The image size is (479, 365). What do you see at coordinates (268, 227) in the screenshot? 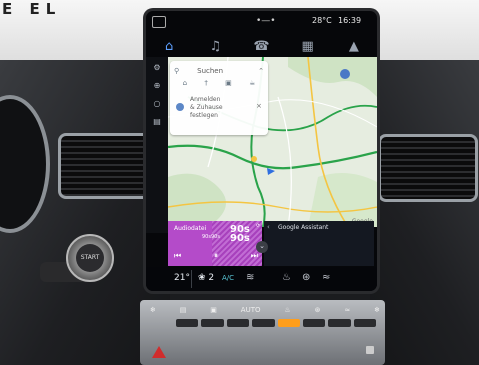
I see `chevron-left-icon: ‹` at bounding box center [268, 227].